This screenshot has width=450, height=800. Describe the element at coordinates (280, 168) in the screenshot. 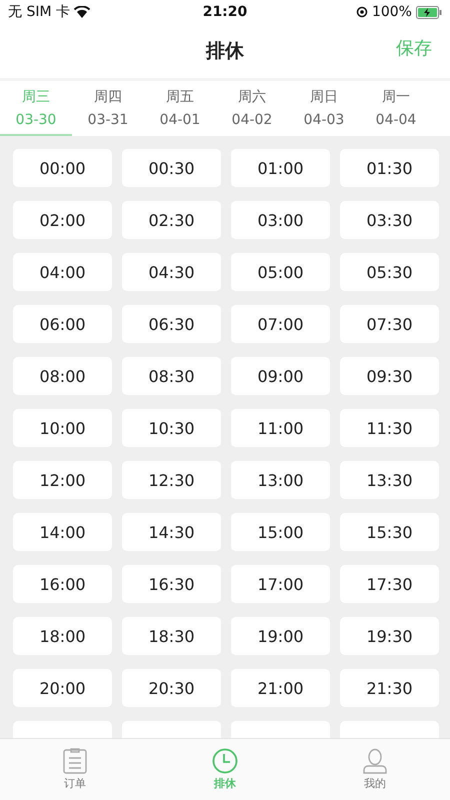

I see `time-slot: 01:00` at that location.